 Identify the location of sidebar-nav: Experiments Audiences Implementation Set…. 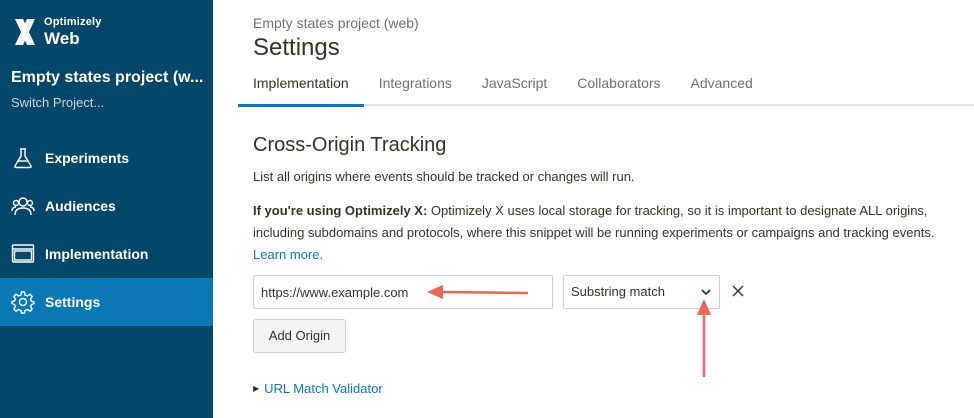
(106, 230).